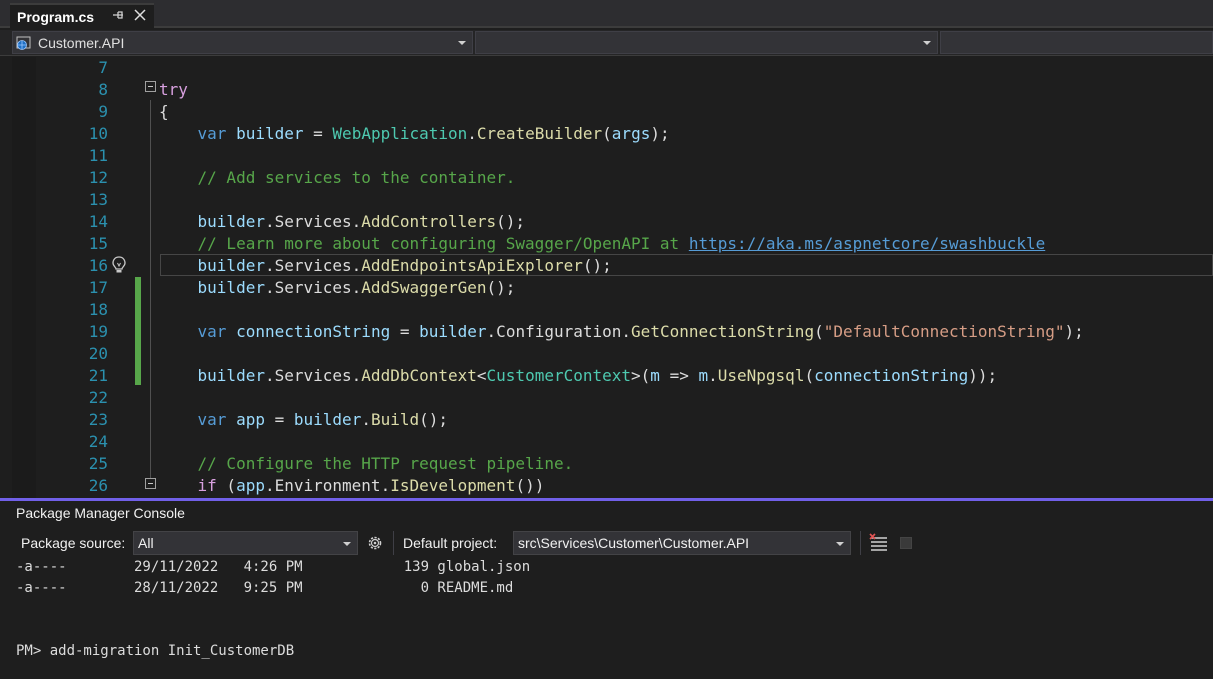 This screenshot has height=679, width=1213. I want to click on code-line: 22, so click(612, 398).